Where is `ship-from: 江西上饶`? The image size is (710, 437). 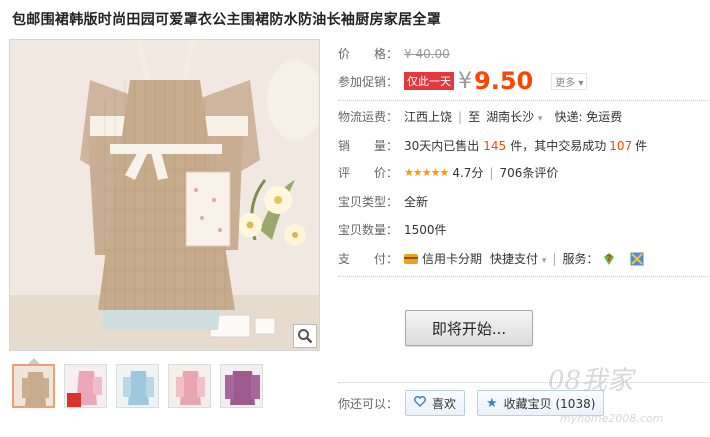 ship-from: 江西上饶 is located at coordinates (428, 117).